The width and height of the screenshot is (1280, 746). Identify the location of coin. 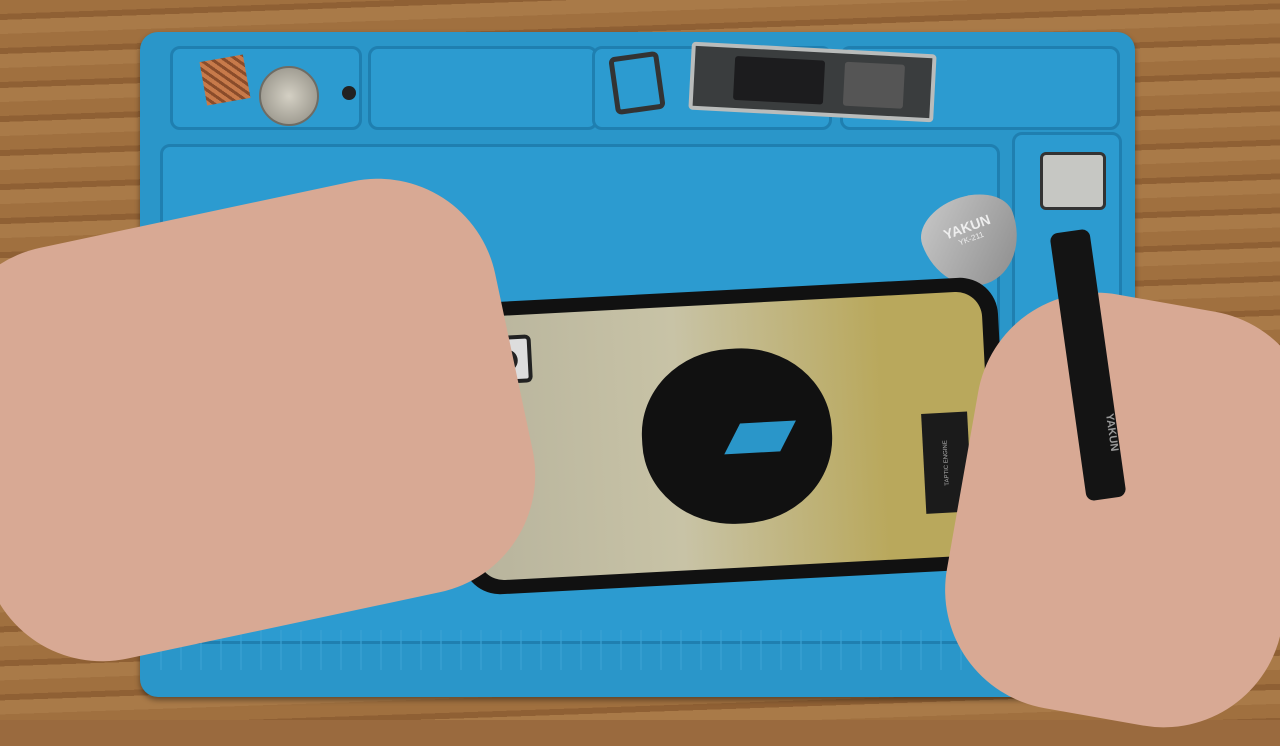
(289, 96).